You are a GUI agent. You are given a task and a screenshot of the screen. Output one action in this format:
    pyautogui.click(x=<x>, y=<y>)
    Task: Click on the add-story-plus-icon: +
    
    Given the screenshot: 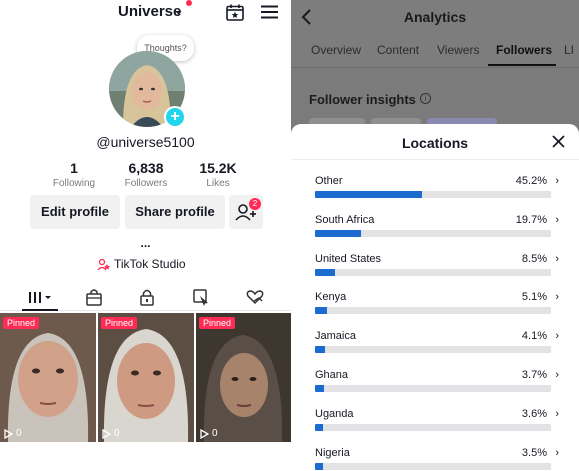 What is the action you would take?
    pyautogui.click(x=175, y=117)
    